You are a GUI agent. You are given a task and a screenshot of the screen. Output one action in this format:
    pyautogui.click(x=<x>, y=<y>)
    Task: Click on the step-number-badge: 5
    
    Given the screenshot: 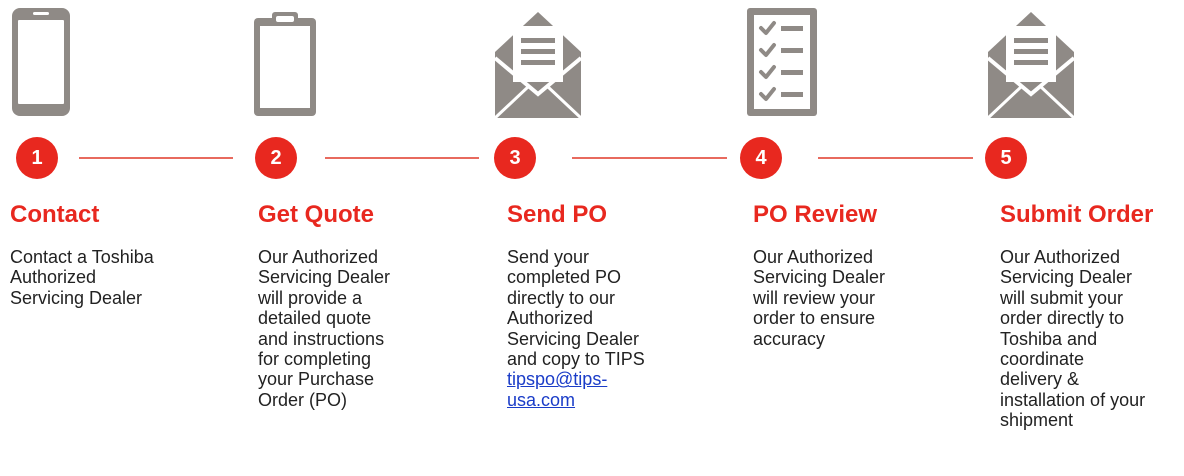 What is the action you would take?
    pyautogui.click(x=1006, y=158)
    